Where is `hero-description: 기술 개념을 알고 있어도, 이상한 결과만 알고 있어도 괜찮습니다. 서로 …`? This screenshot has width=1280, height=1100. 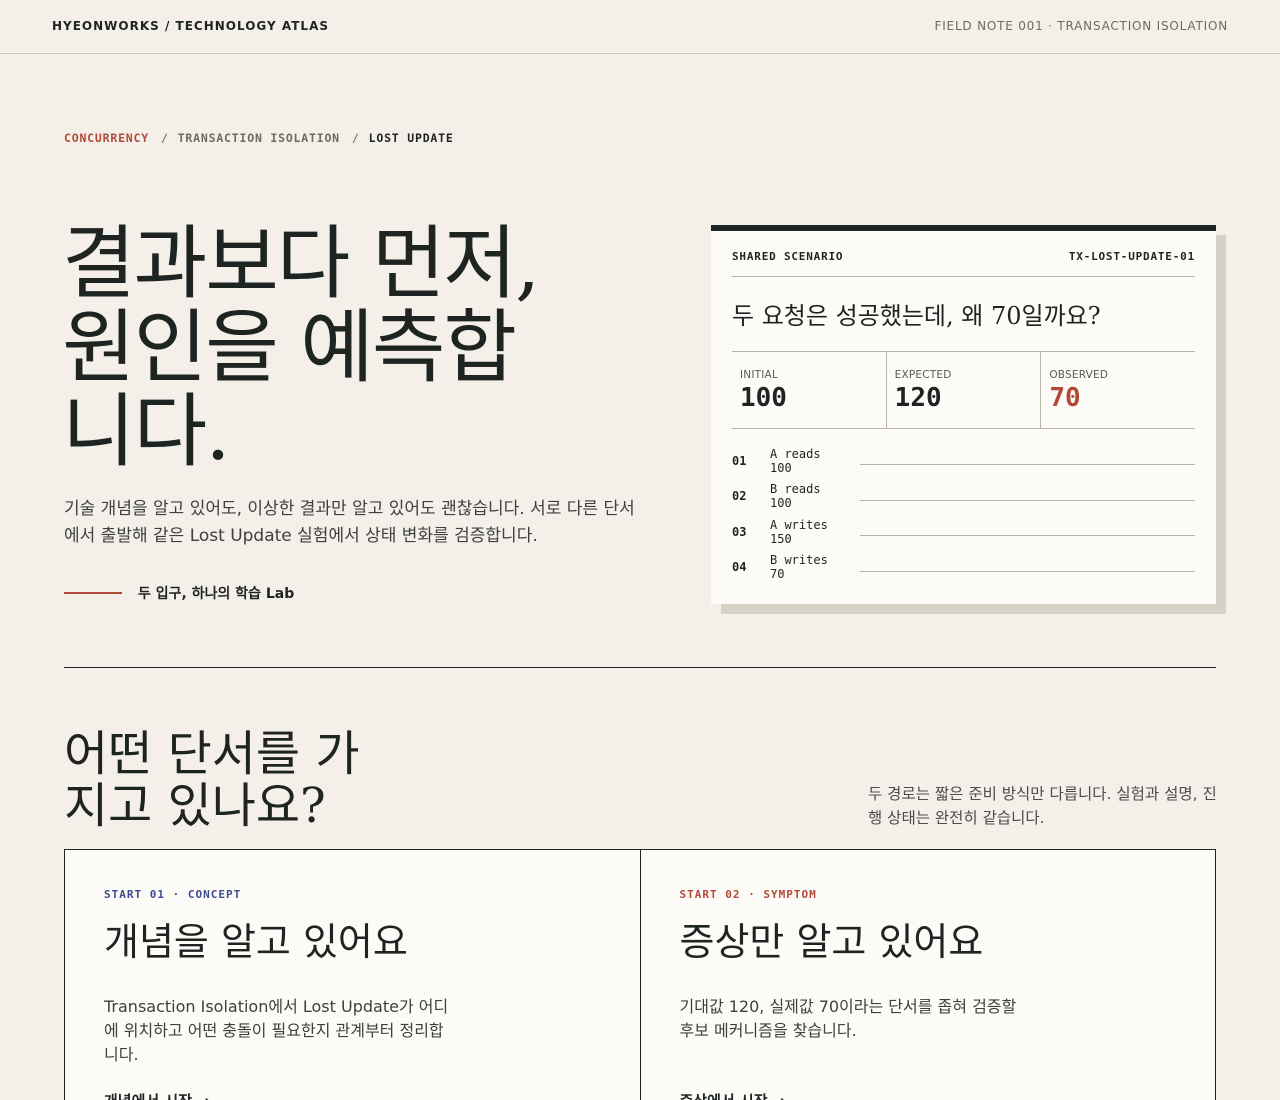
hero-description: 기술 개념을 알고 있어도, 이상한 결과만 알고 있어도 괜찮습니다. 서로 … is located at coordinates (349, 522).